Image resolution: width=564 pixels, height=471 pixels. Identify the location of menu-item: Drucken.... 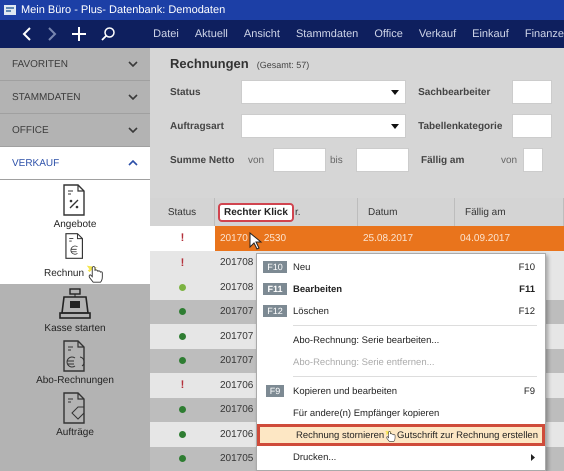
(401, 457).